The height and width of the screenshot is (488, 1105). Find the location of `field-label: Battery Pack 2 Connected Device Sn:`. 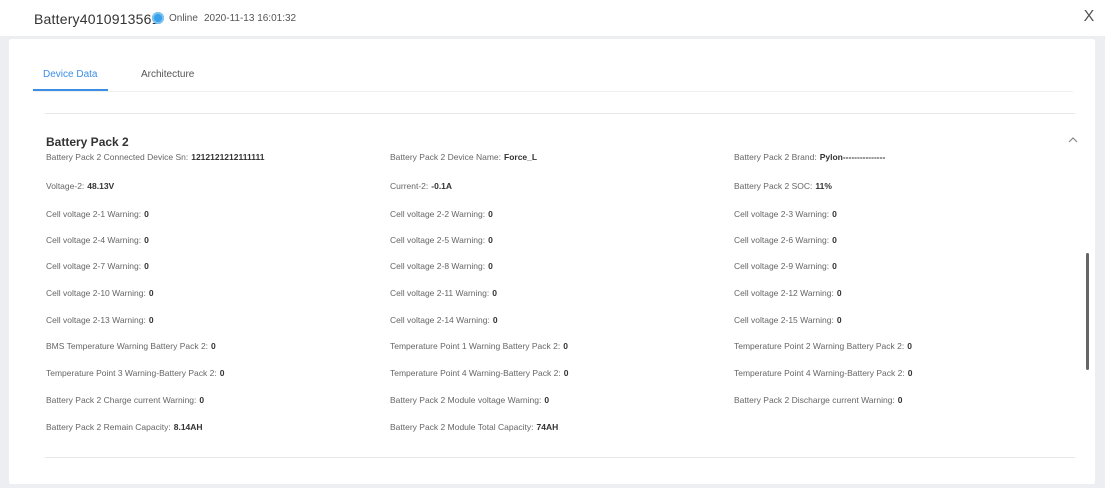

field-label: Battery Pack 2 Connected Device Sn: is located at coordinates (117, 157).